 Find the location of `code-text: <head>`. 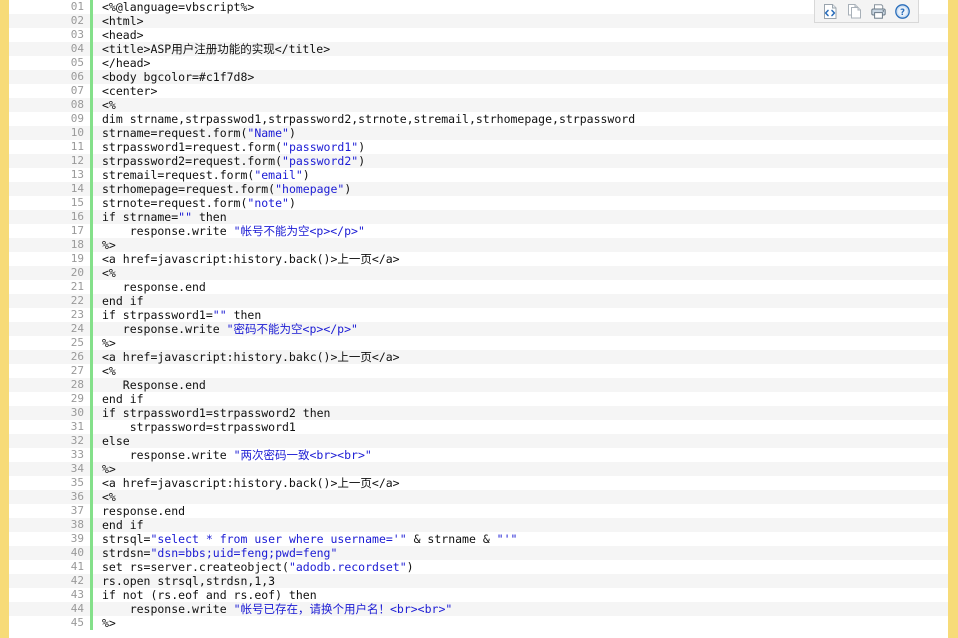

code-text: <head> is located at coordinates (118, 35).